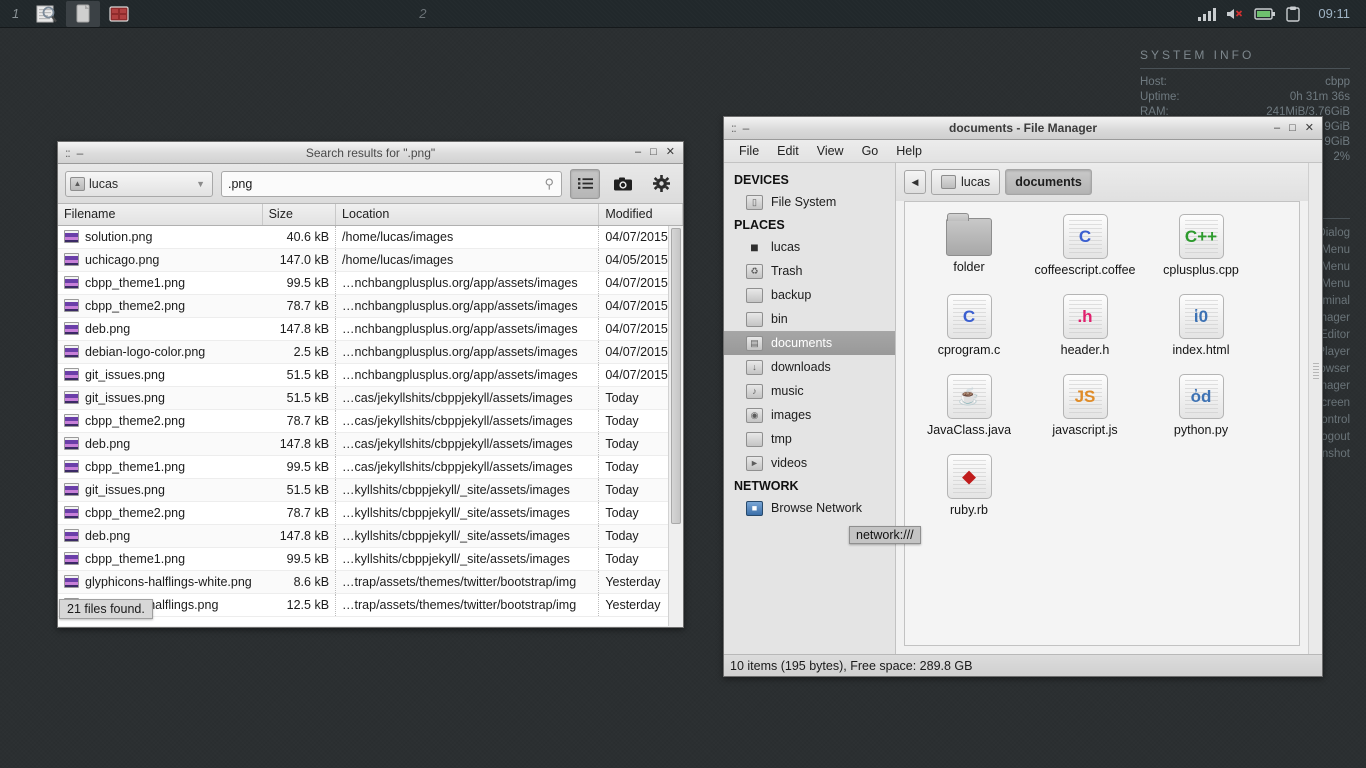 This screenshot has height=768, width=1366. Describe the element at coordinates (160, 260) in the screenshot. I see `cell-filename: uchicago.png` at that location.